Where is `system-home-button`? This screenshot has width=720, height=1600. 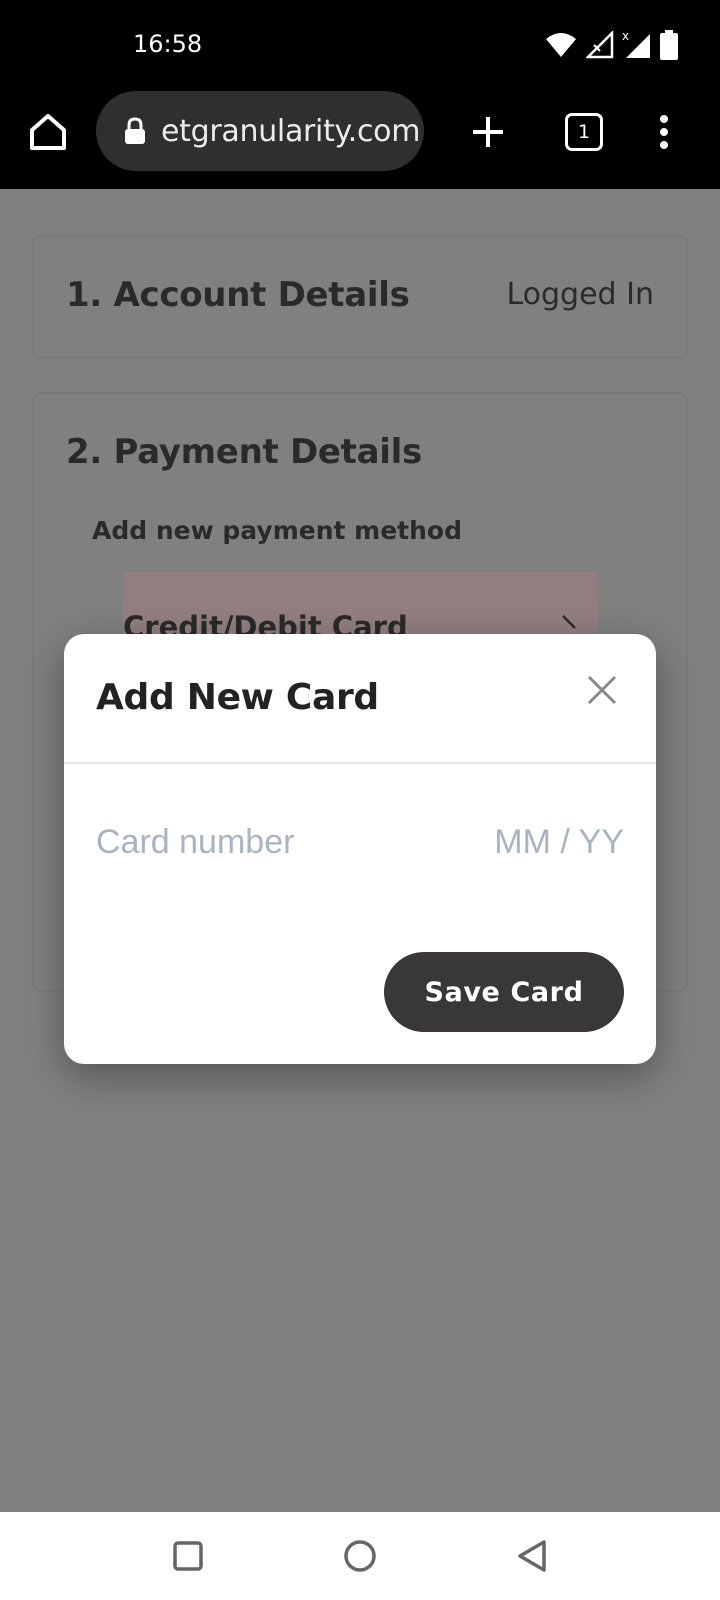 system-home-button is located at coordinates (360, 1556).